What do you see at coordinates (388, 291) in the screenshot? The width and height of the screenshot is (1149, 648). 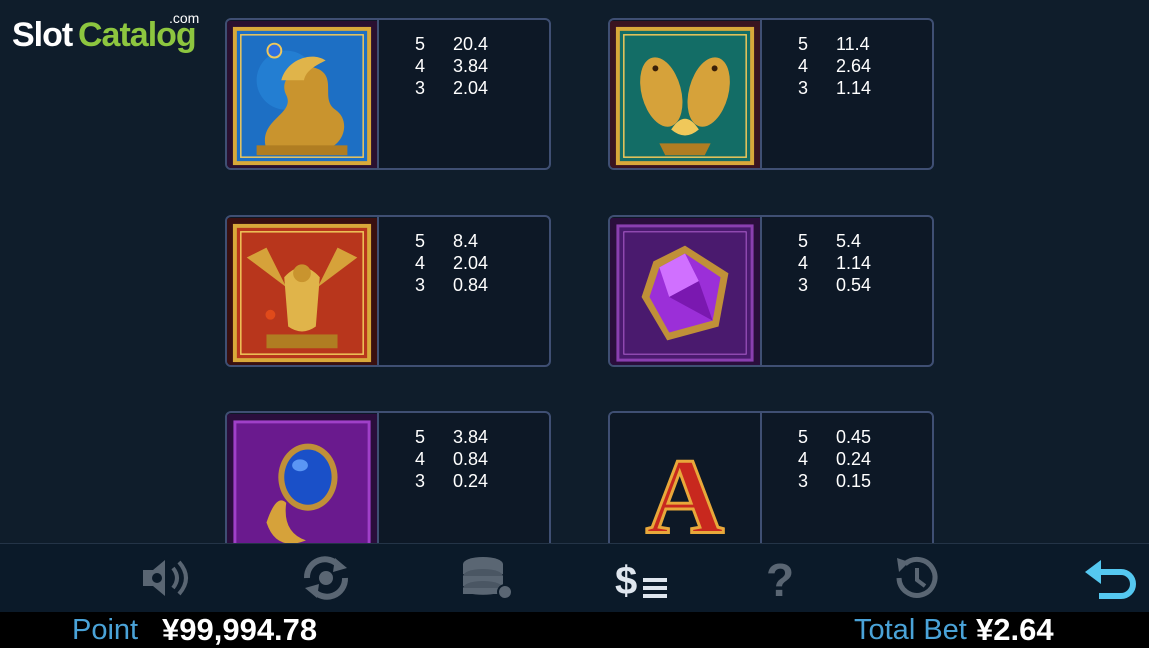 I see `paytable-card-phoenix: 5 8.4 4 2.04 3 0.84` at bounding box center [388, 291].